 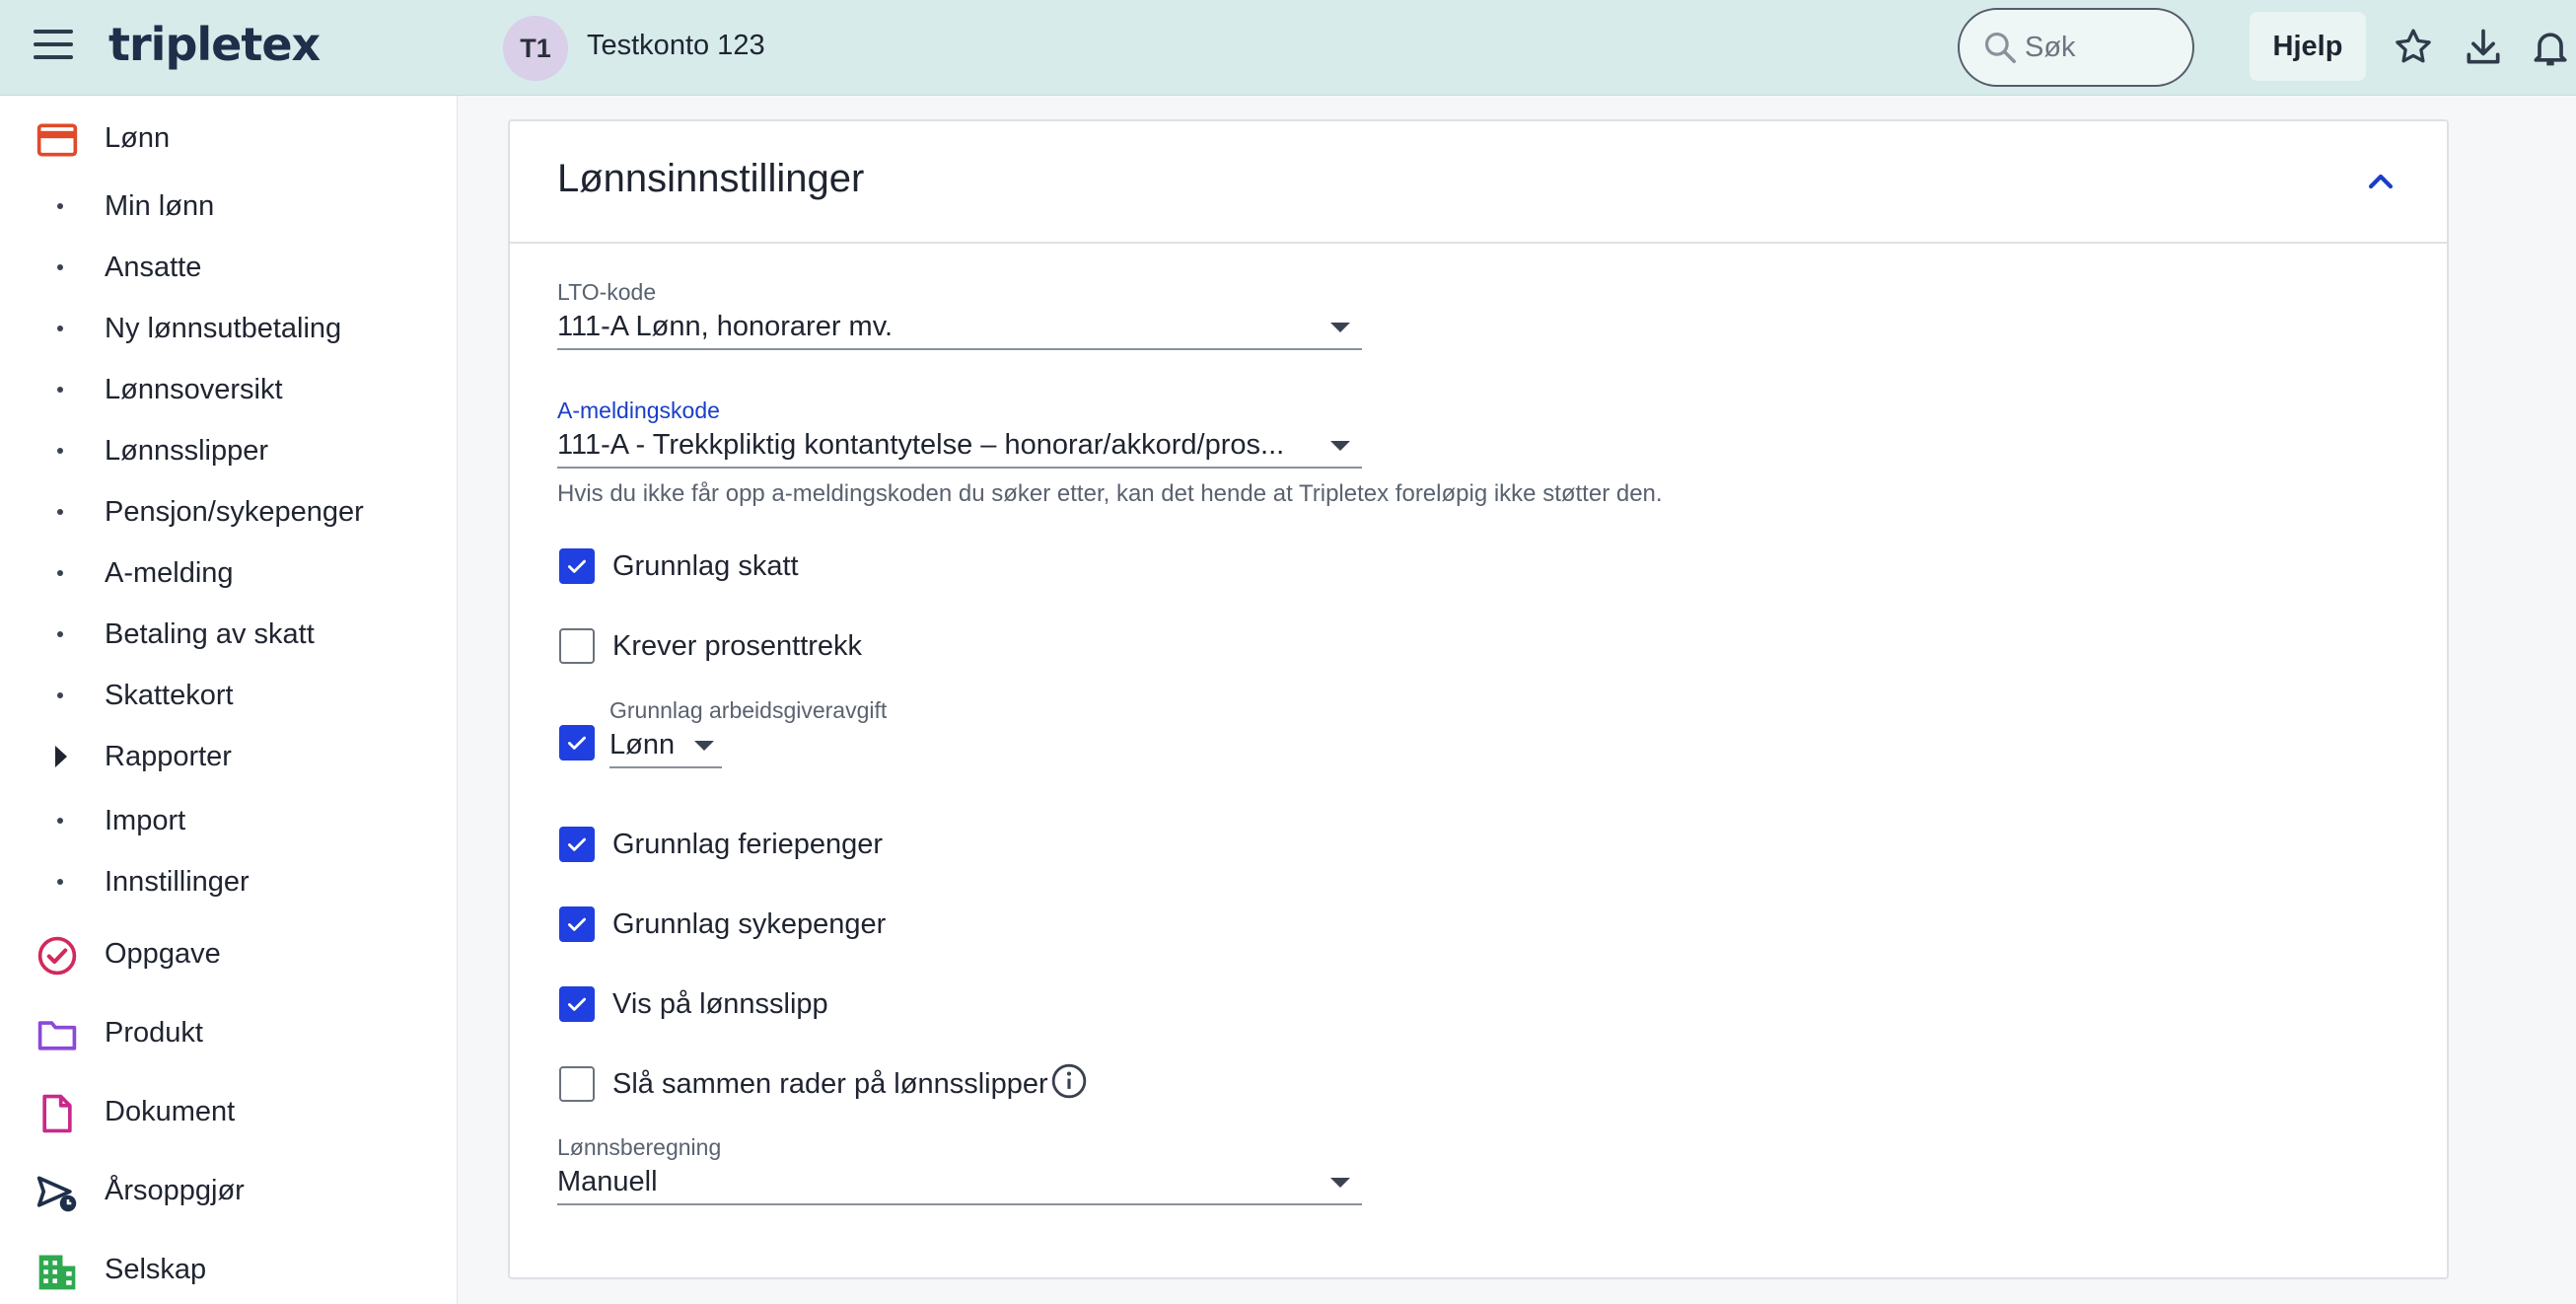 What do you see at coordinates (57, 140) in the screenshot?
I see `payroll-card-icon` at bounding box center [57, 140].